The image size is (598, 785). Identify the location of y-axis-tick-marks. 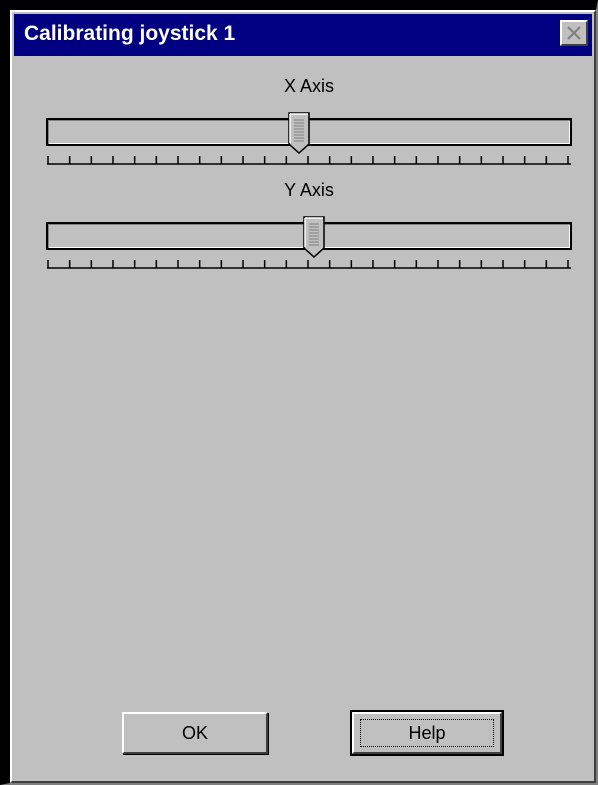
(309, 264).